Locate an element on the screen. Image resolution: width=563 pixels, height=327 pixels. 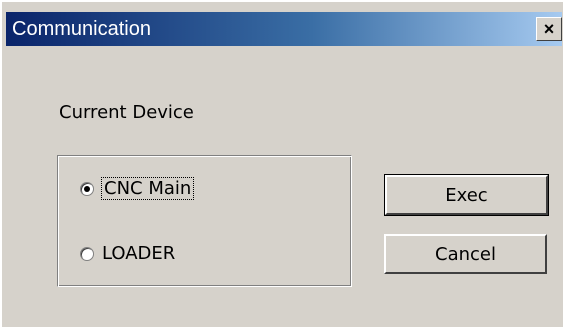
radio-loader: LOADER is located at coordinates (127, 253).